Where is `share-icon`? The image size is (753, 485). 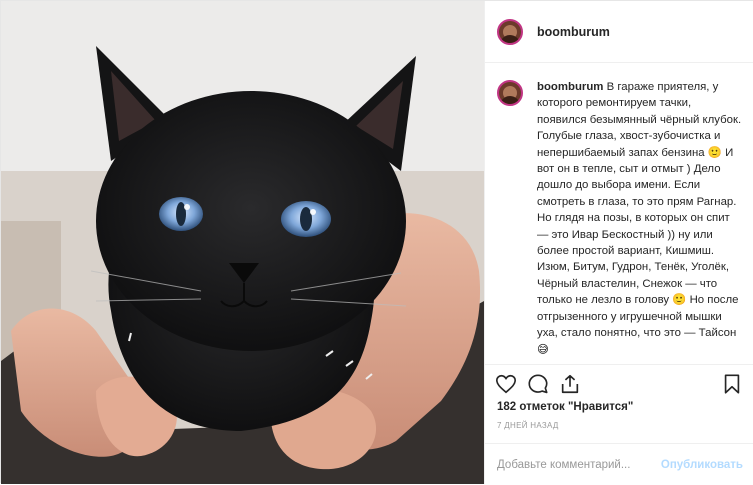 share-icon is located at coordinates (570, 384).